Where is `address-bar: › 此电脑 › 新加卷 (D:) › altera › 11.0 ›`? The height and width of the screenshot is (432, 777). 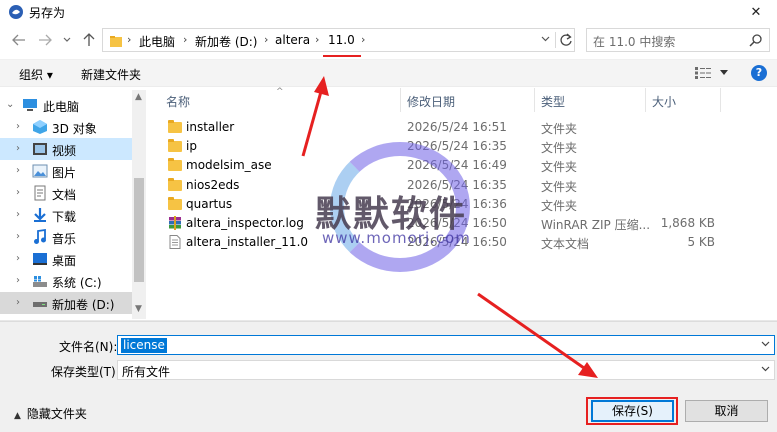 address-bar: › 此电脑 › 新加卷 (D:) › altera › 11.0 › is located at coordinates (338, 40).